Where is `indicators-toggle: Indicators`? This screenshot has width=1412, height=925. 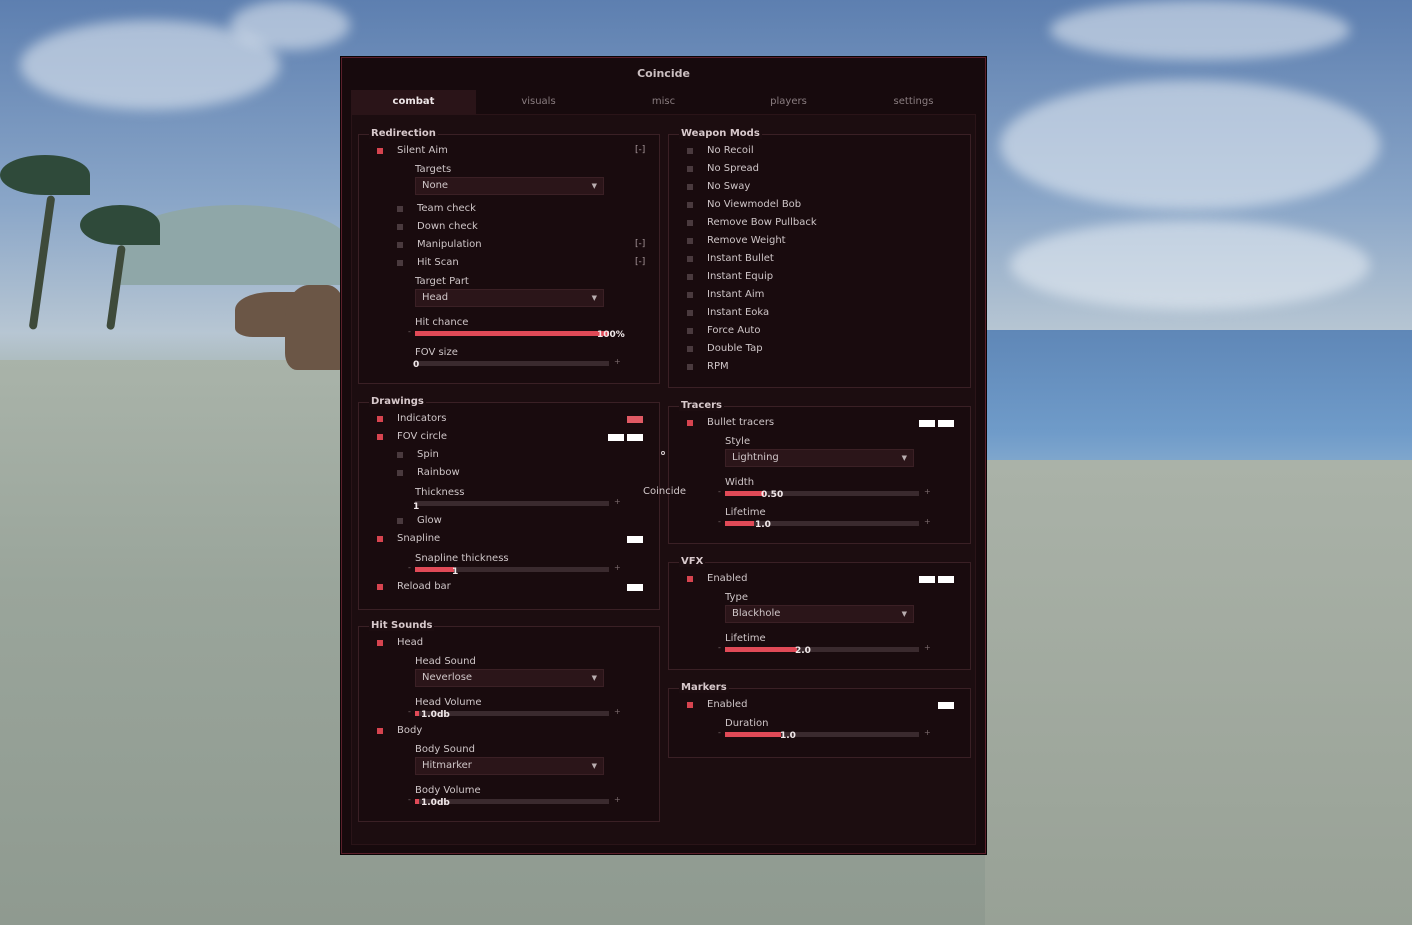
indicators-toggle: Indicators is located at coordinates (411, 419).